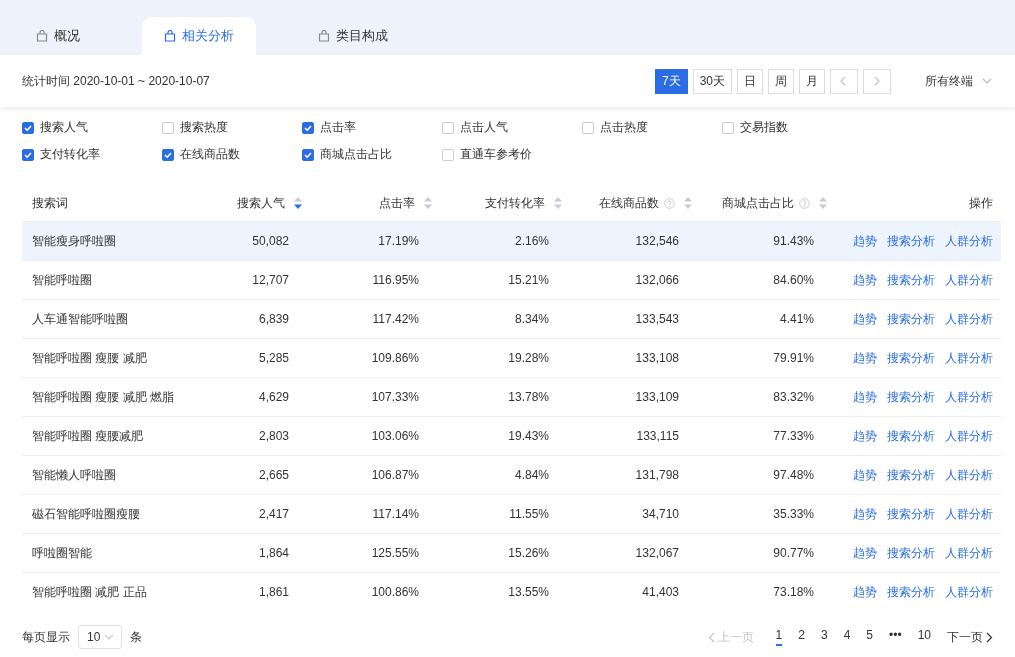 This screenshot has width=1015, height=657. What do you see at coordinates (273, 553) in the screenshot?
I see `table-cell: 1,864` at bounding box center [273, 553].